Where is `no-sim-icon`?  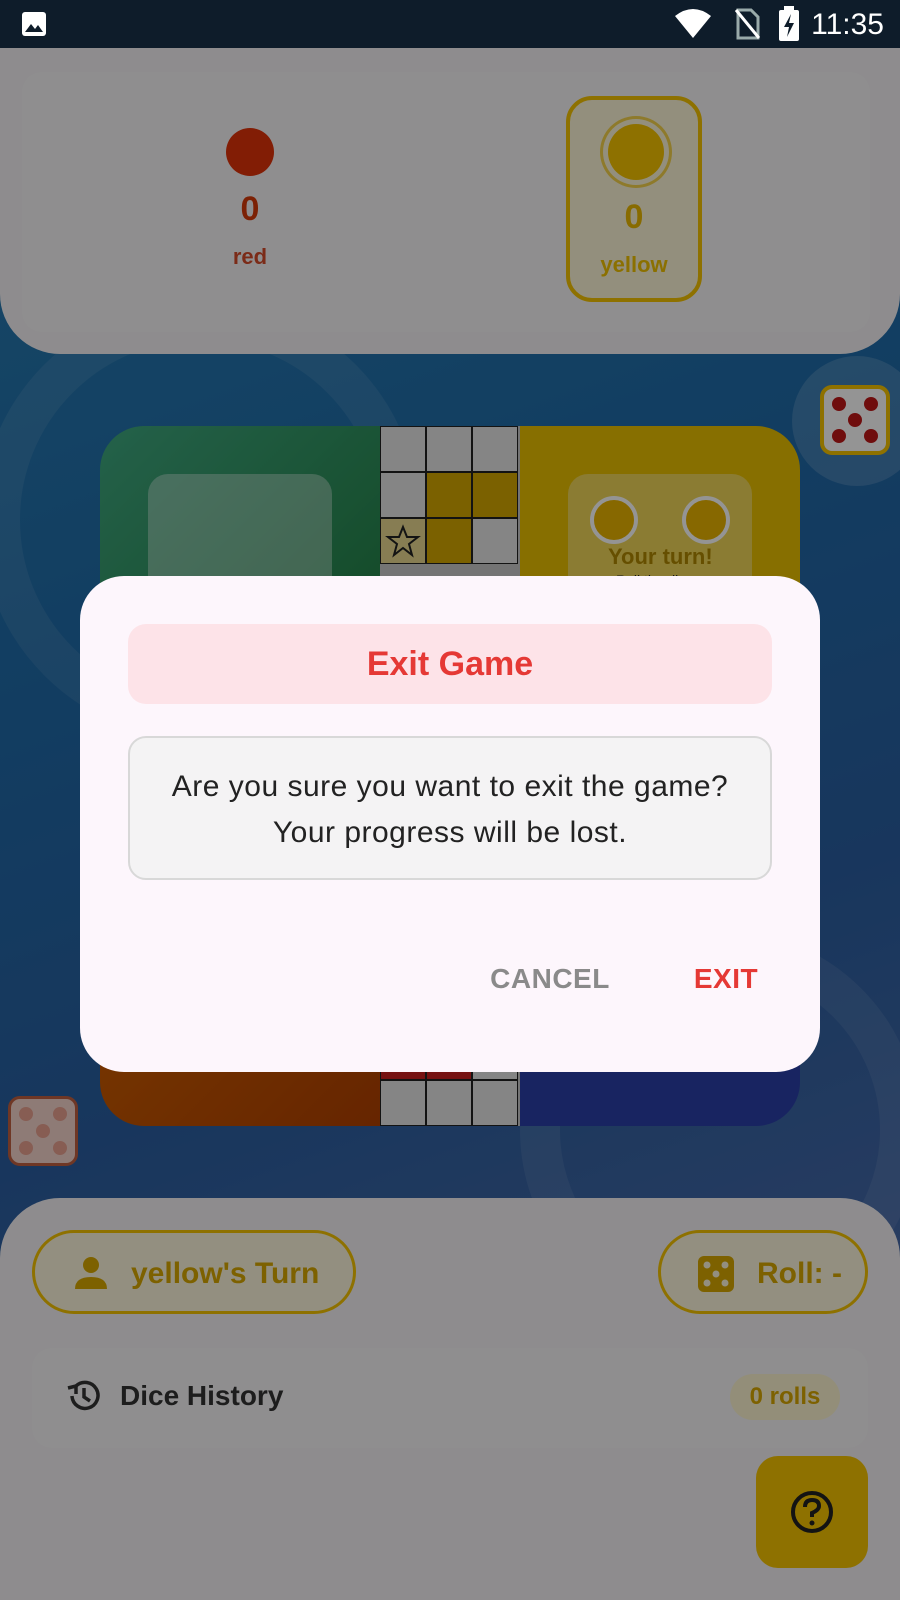
no-sim-icon is located at coordinates (747, 24).